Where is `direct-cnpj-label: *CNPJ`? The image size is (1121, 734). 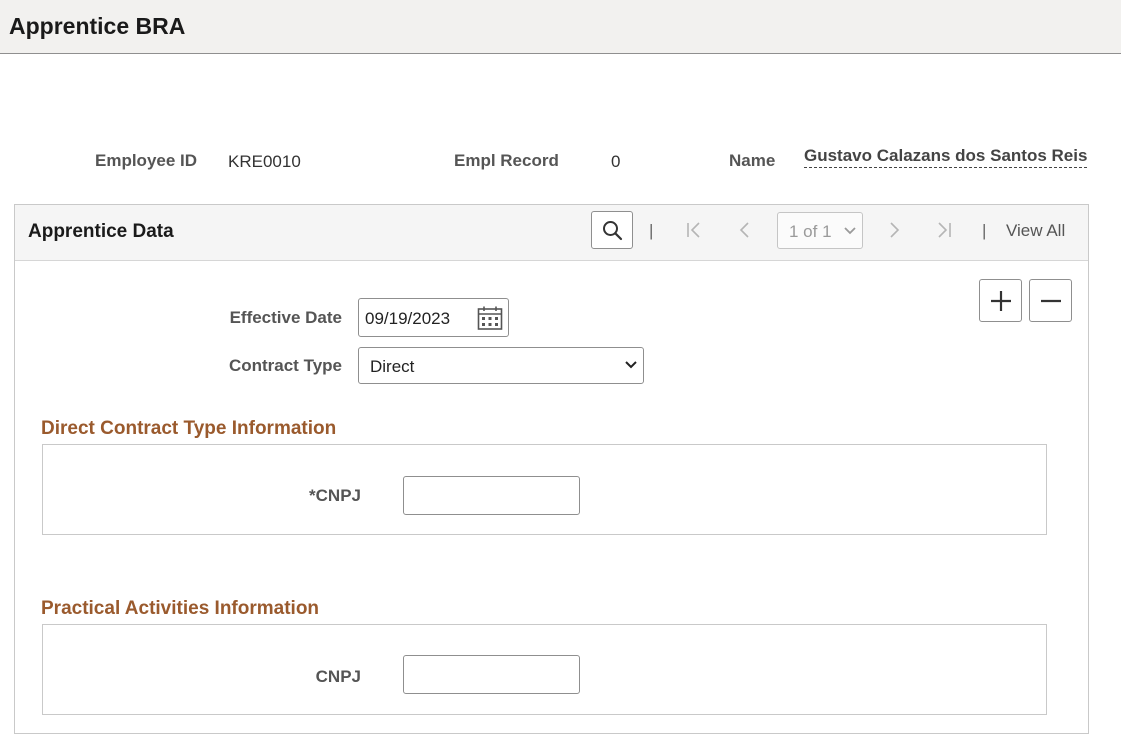 direct-cnpj-label: *CNPJ is located at coordinates (335, 495).